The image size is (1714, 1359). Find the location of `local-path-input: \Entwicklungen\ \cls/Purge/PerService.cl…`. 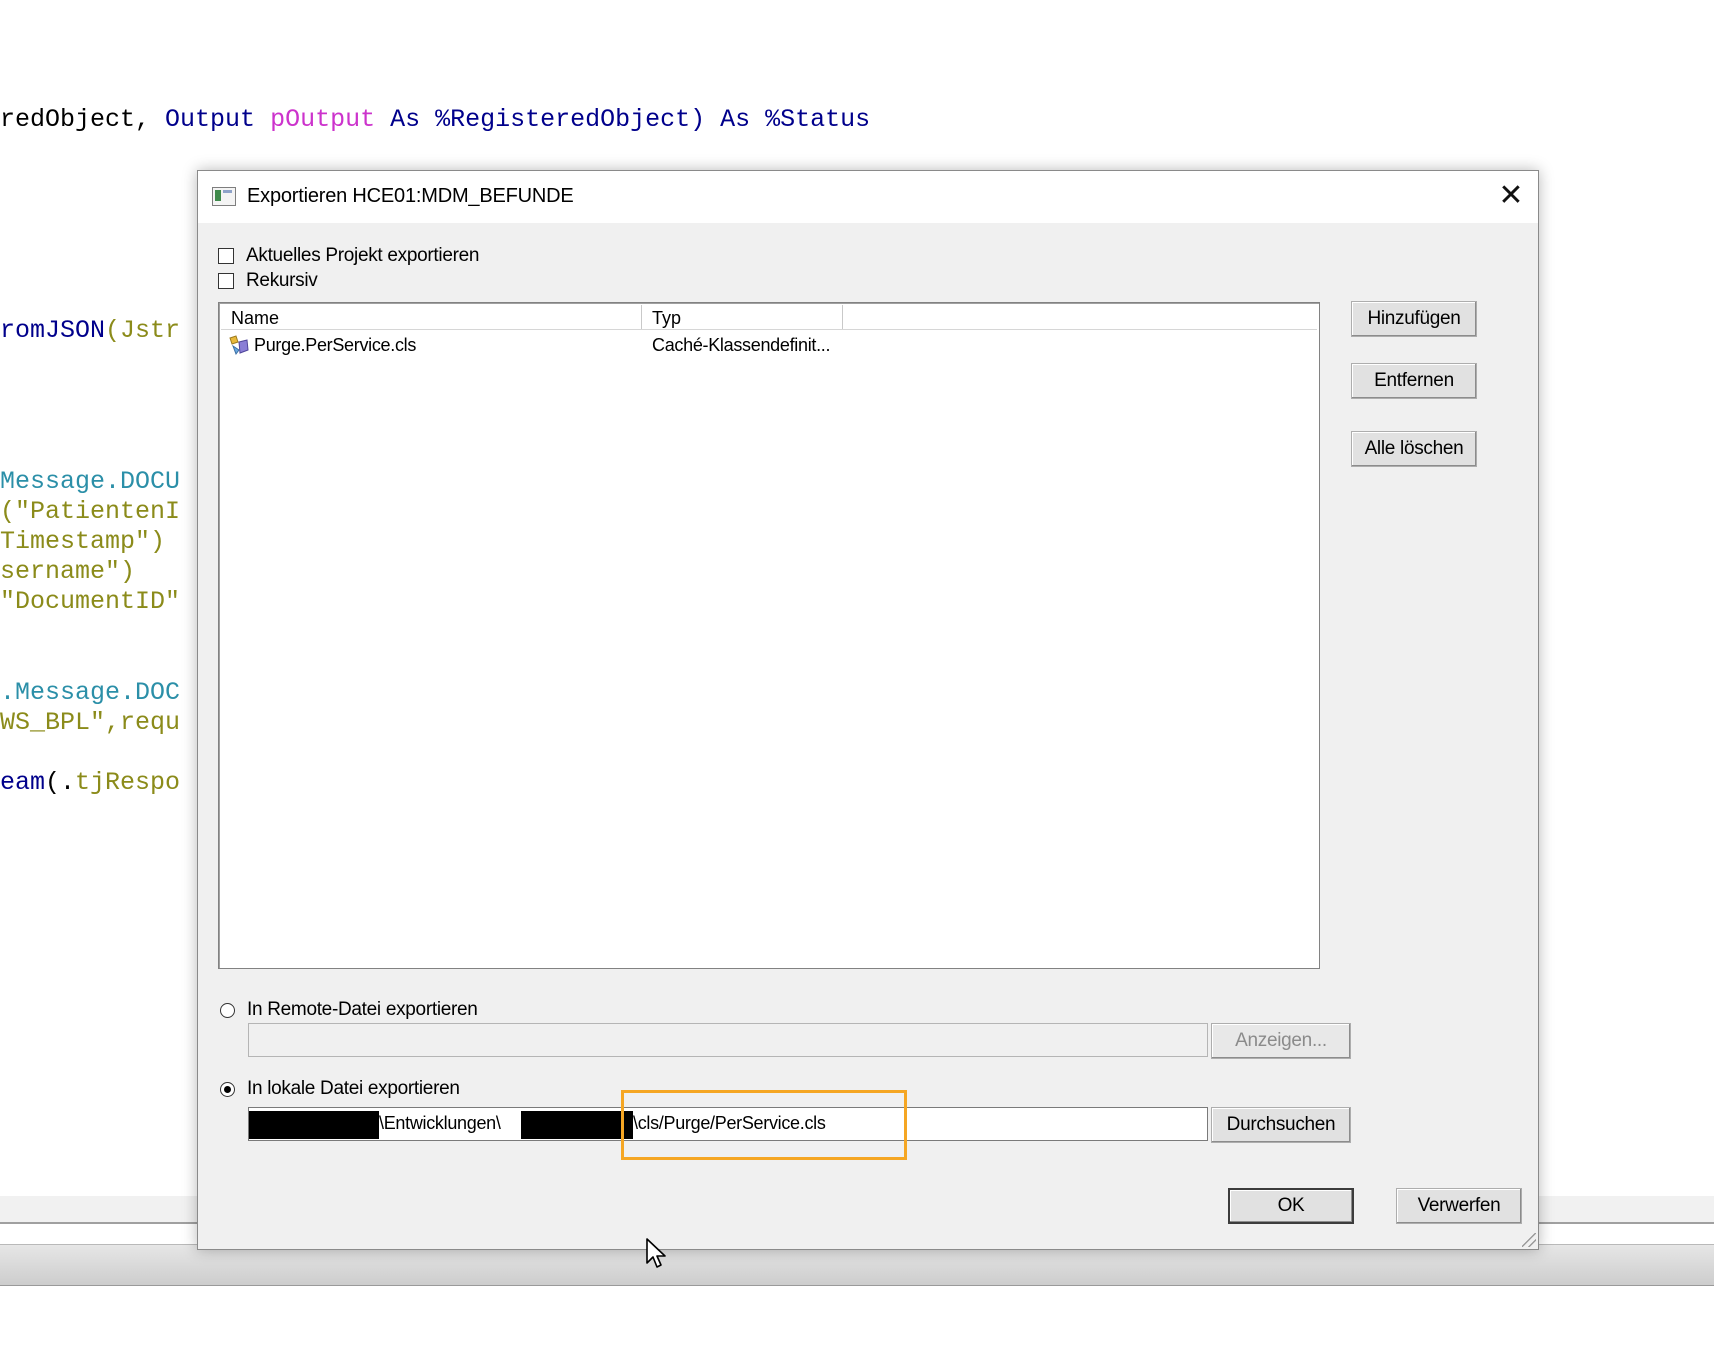

local-path-input: \Entwicklungen\ \cls/Purge/PerService.cl… is located at coordinates (728, 1124).